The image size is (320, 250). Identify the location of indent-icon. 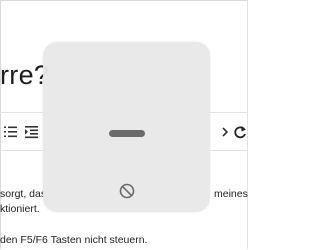
(32, 132).